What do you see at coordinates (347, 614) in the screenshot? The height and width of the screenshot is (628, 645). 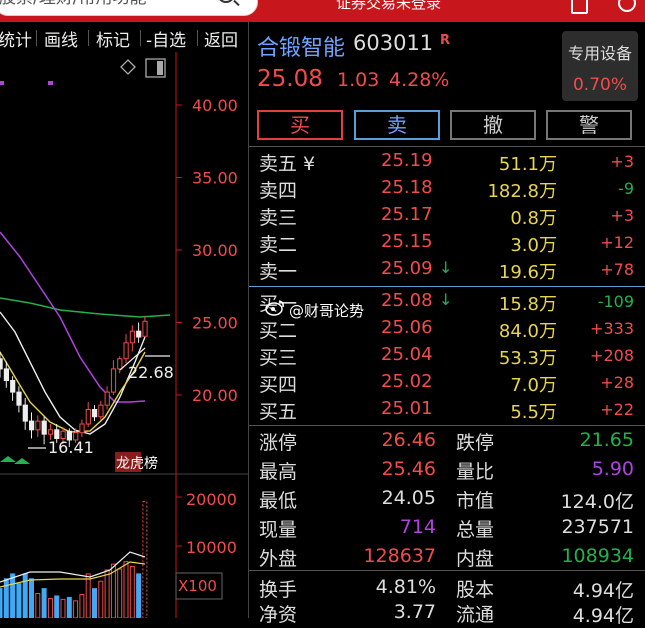 I see `stat-item: 净资 3.77` at bounding box center [347, 614].